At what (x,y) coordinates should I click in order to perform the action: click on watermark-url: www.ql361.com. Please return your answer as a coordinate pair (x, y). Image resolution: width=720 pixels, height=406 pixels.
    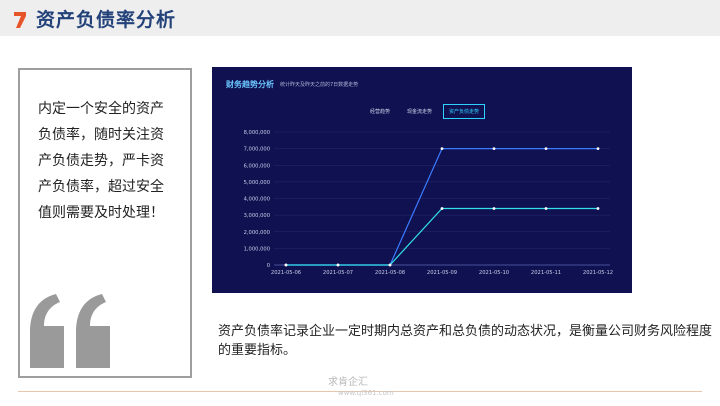
    Looking at the image, I should click on (366, 393).